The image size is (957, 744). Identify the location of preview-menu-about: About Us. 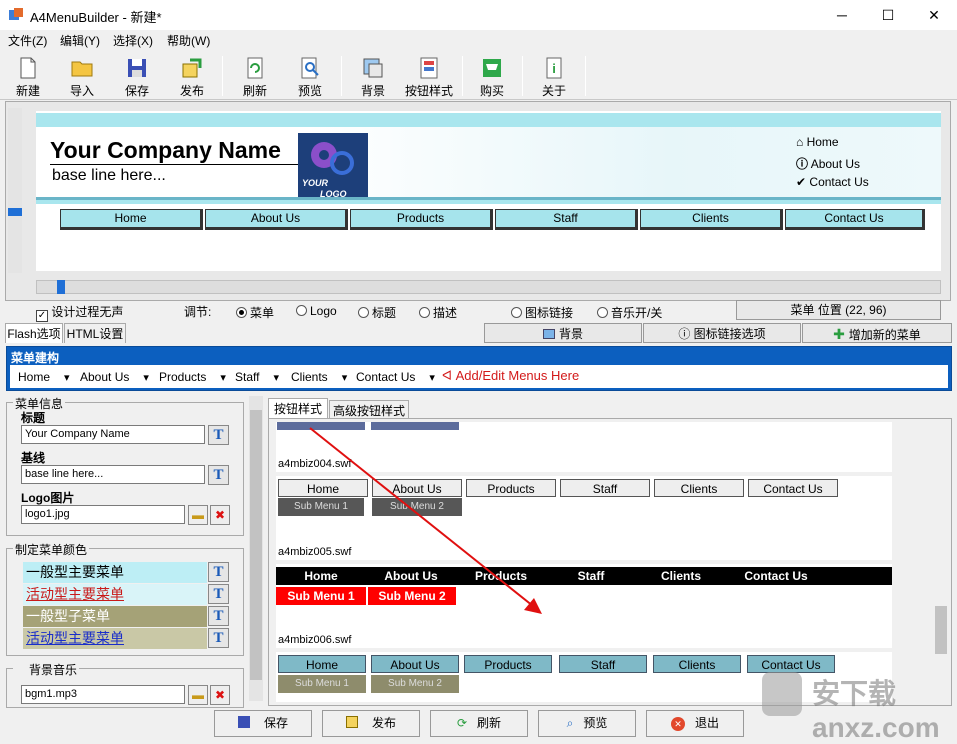
(276, 219).